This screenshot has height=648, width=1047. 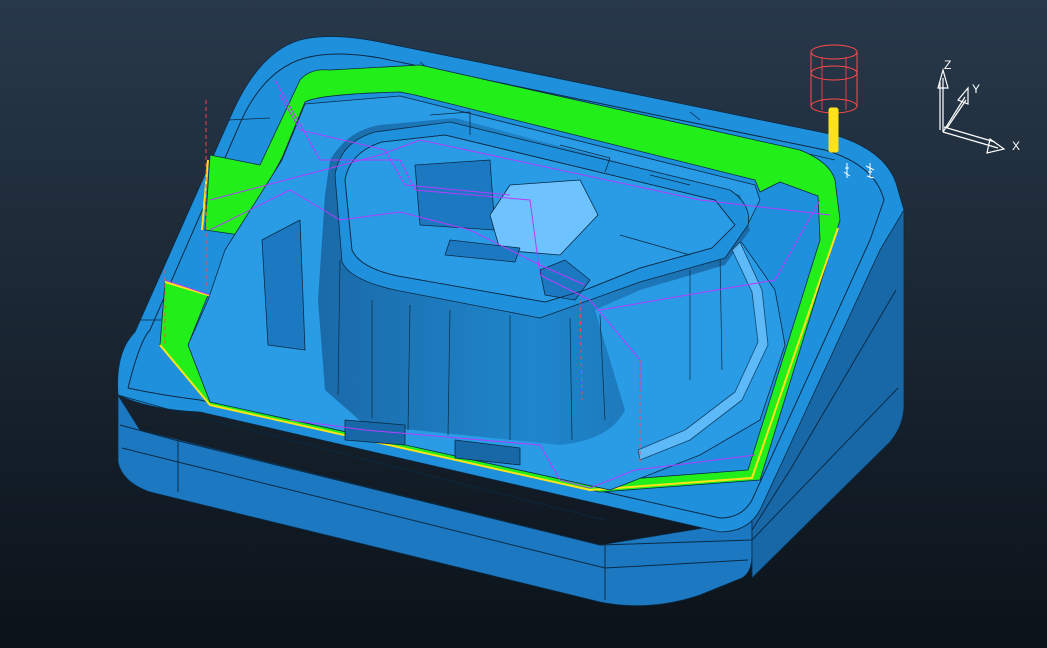 What do you see at coordinates (1016, 146) in the screenshot?
I see `axis-x-label: X` at bounding box center [1016, 146].